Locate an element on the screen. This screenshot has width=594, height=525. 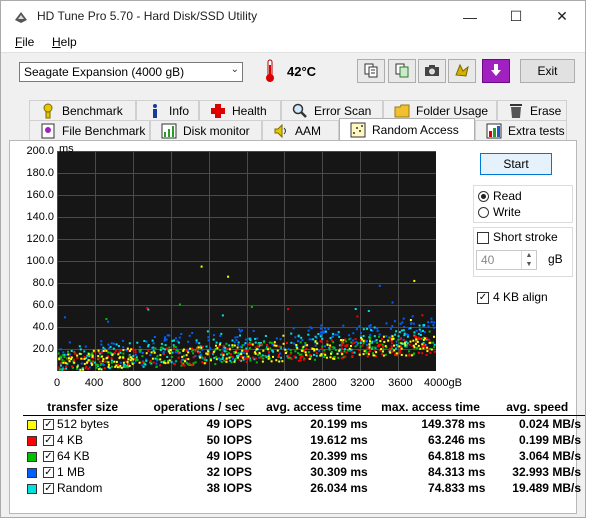
write-radio is located at coordinates (483, 212).